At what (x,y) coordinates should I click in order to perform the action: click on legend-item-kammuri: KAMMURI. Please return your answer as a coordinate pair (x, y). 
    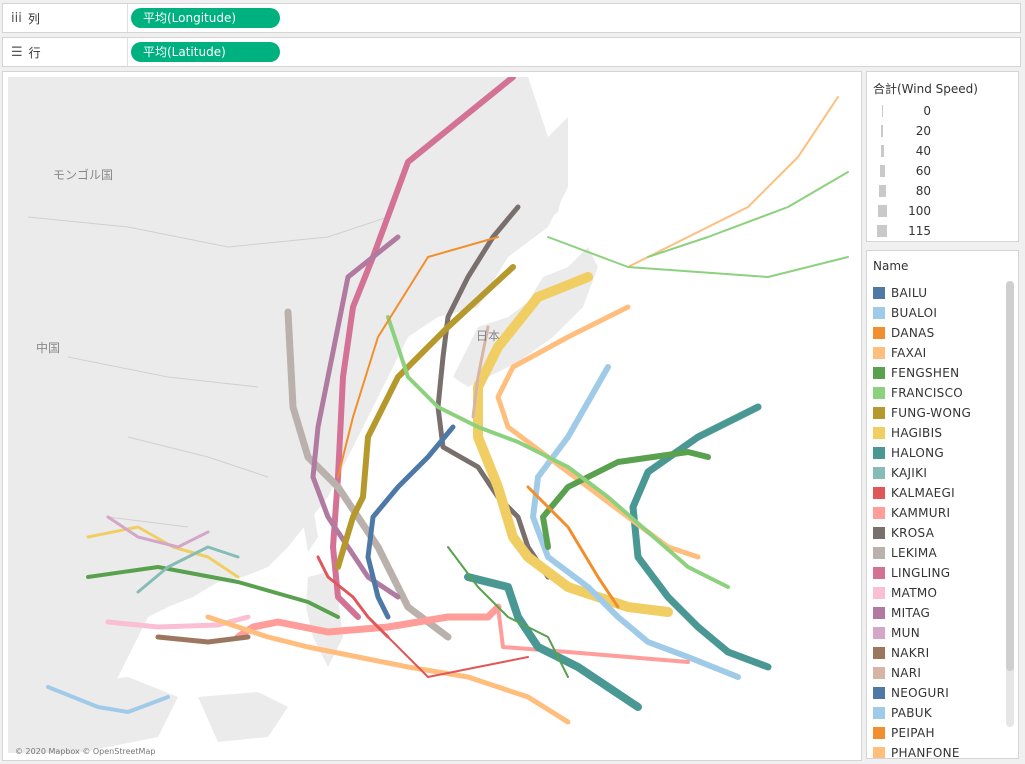
    Looking at the image, I should click on (942, 513).